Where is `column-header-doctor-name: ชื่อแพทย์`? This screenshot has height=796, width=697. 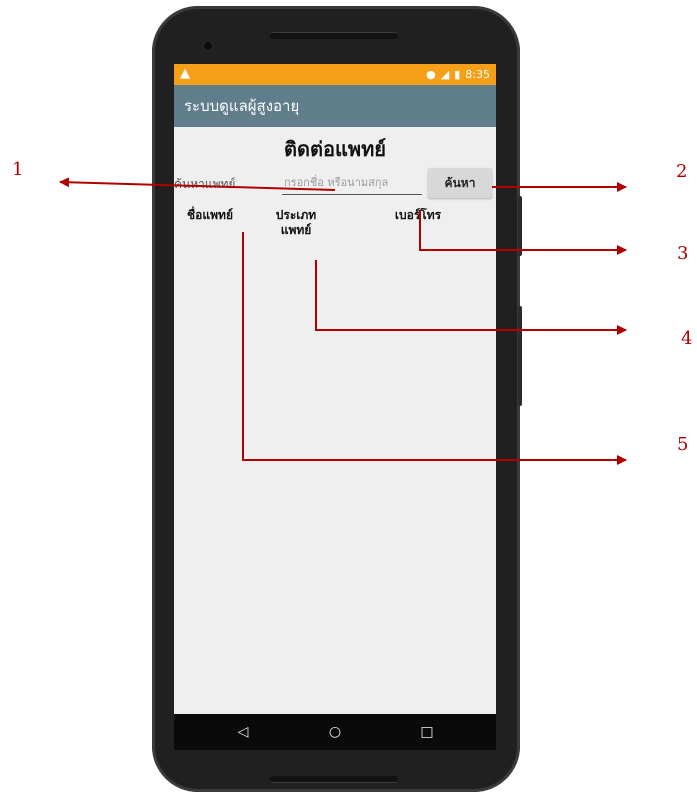
column-header-doctor-name: ชื่อแพทย์ is located at coordinates (210, 215).